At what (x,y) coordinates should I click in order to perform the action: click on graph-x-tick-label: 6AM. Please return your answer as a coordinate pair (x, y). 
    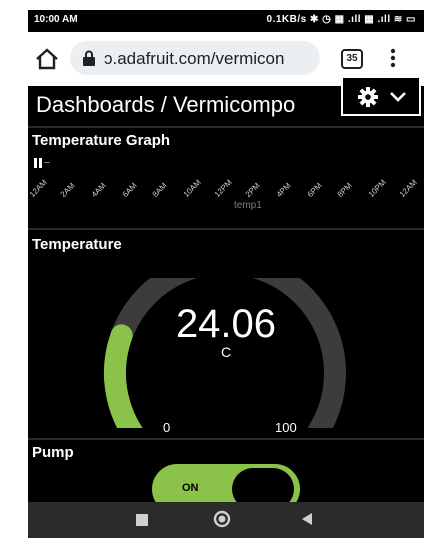
    Looking at the image, I should click on (129, 190).